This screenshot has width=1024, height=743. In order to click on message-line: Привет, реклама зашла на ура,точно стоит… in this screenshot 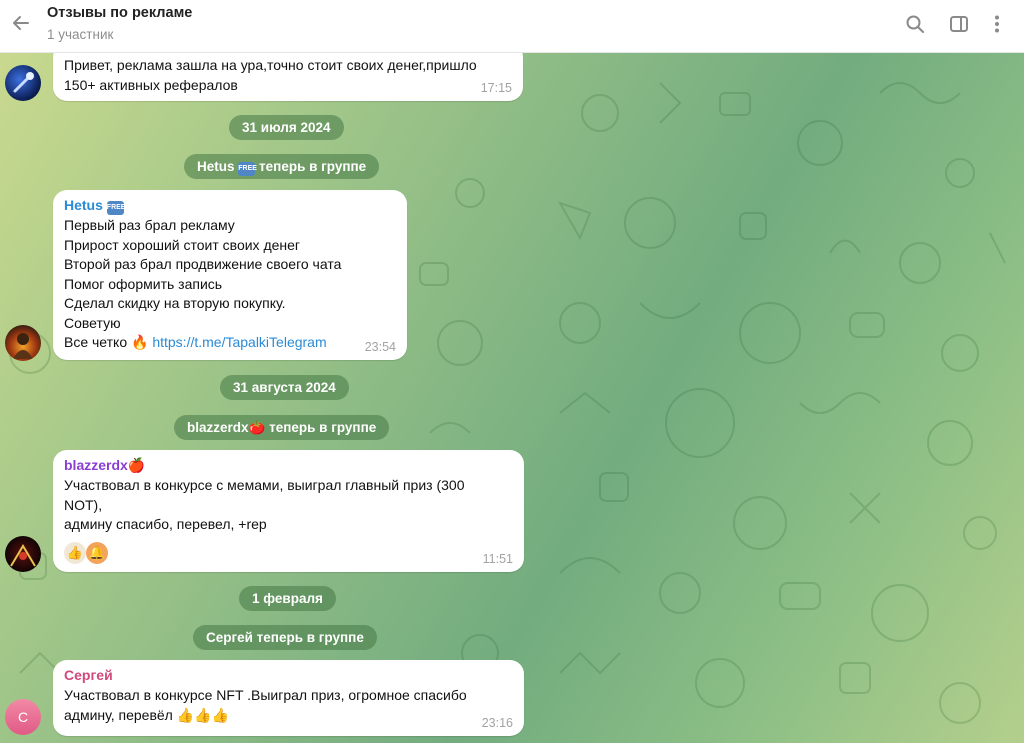, I will do `click(270, 65)`.